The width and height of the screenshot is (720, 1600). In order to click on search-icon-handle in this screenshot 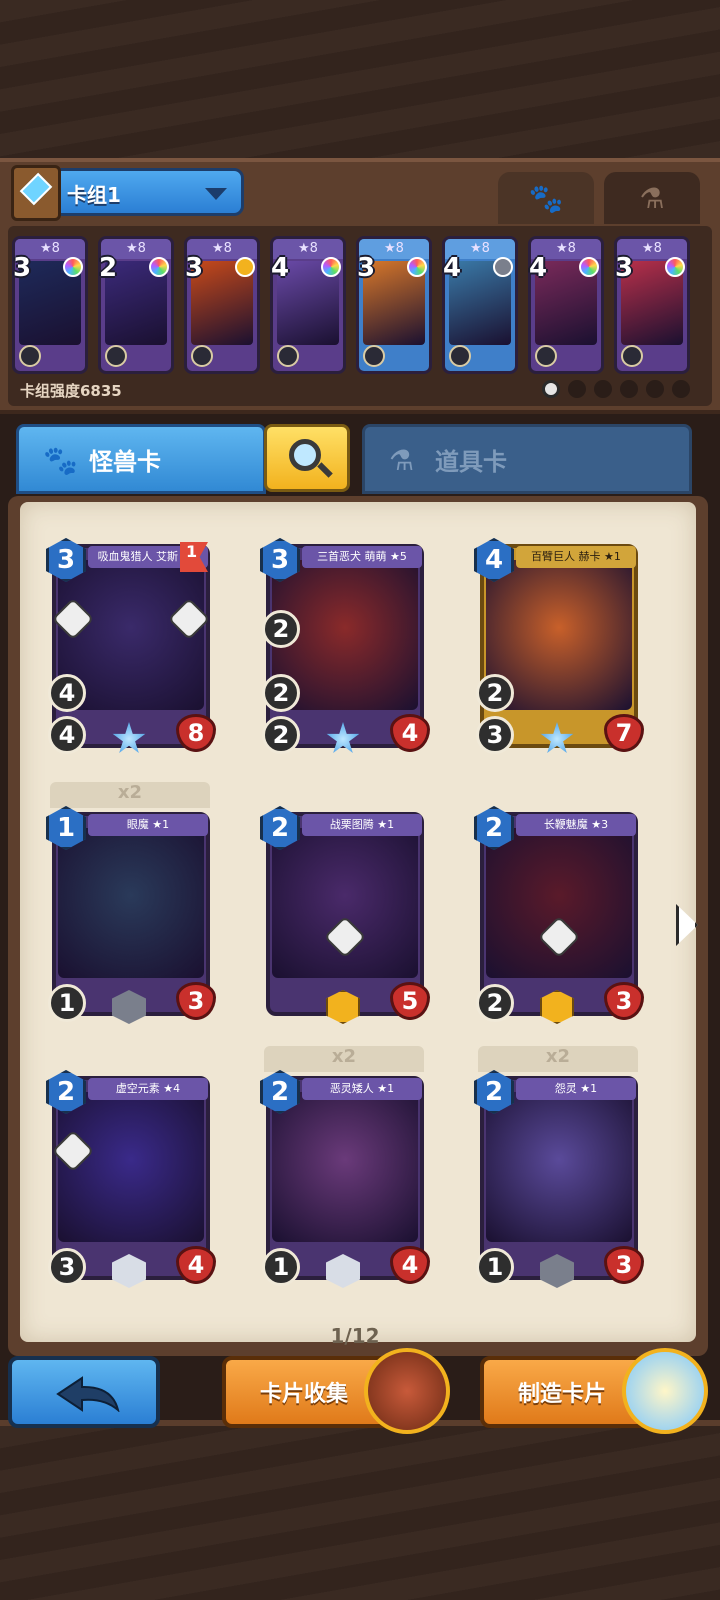, I will do `click(325, 470)`.